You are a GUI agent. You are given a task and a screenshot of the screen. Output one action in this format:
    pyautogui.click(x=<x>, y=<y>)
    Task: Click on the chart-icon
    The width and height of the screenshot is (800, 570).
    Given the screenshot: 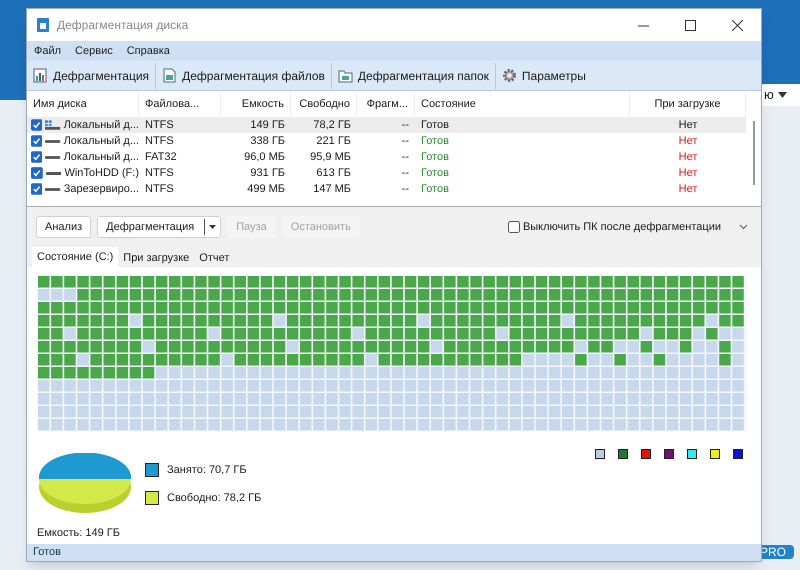 What is the action you would take?
    pyautogui.click(x=40, y=75)
    